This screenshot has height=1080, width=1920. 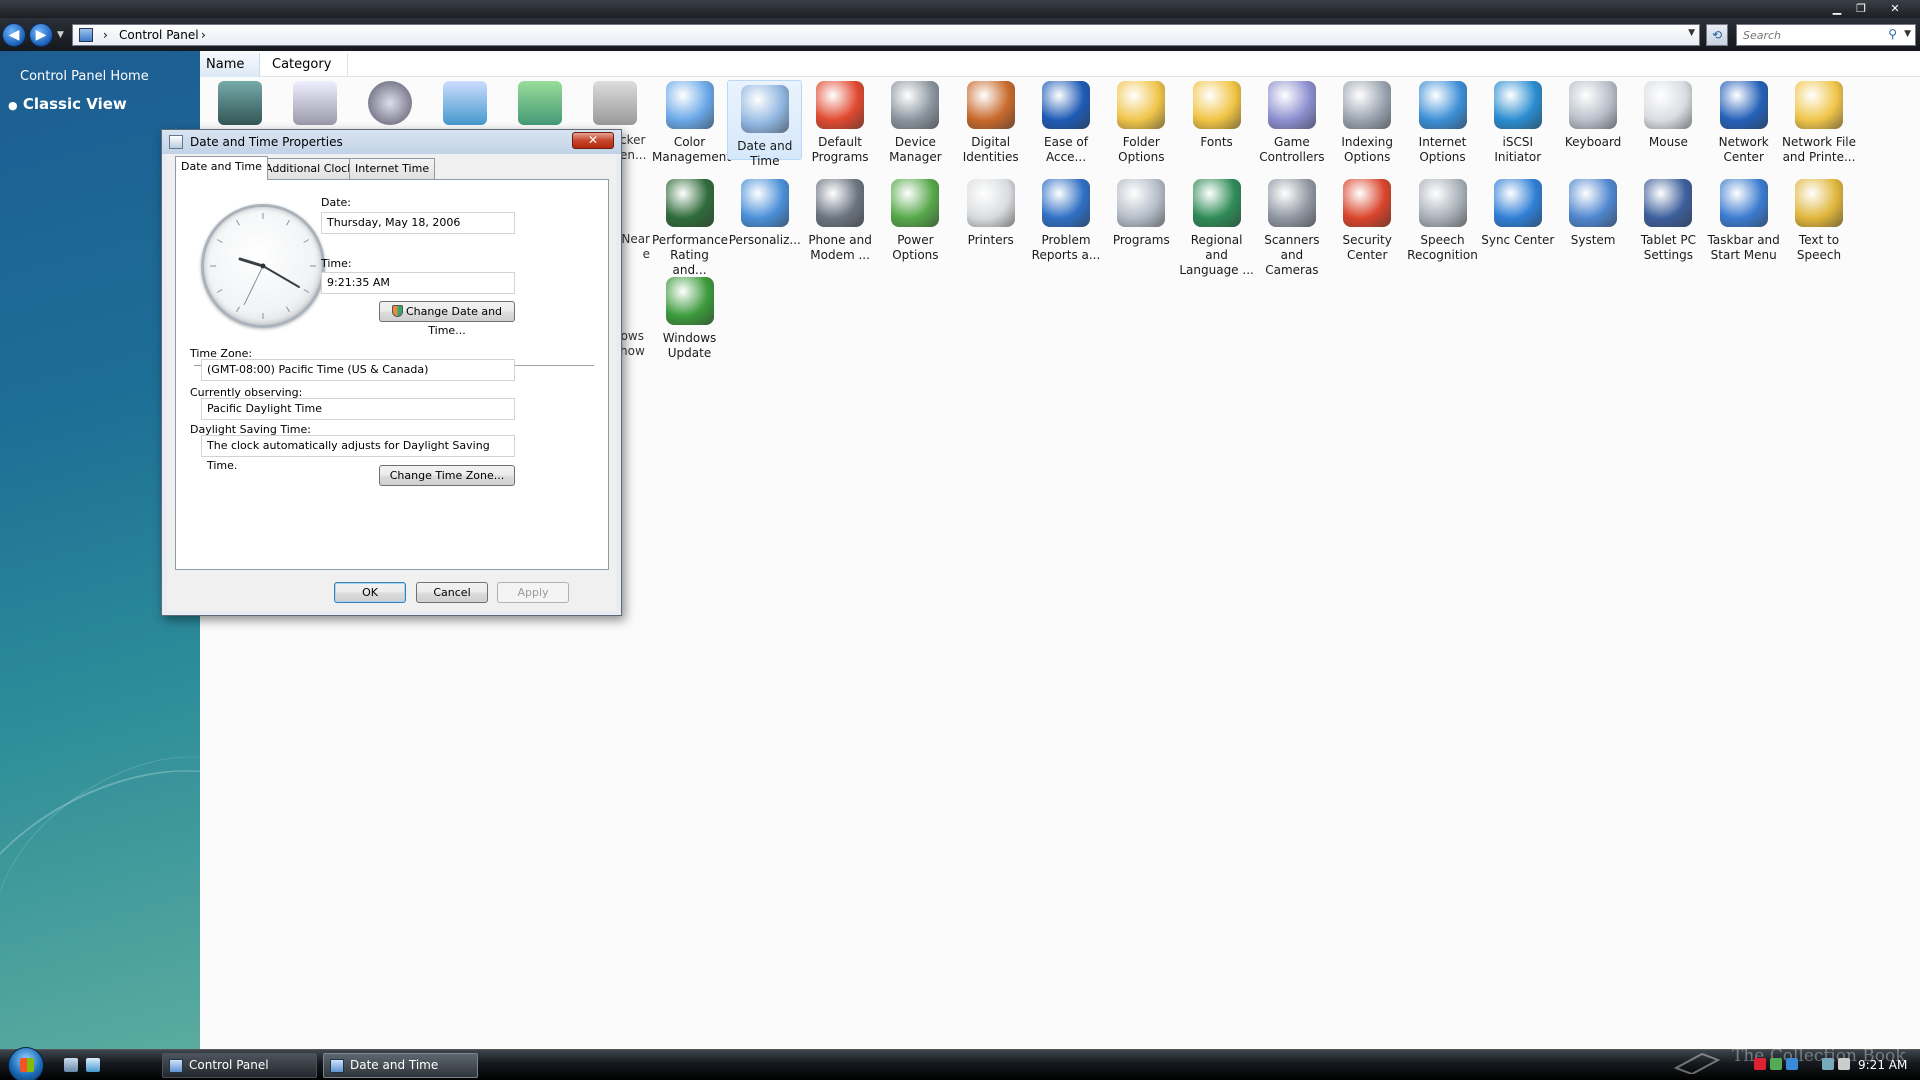 What do you see at coordinates (593, 140) in the screenshot?
I see `dialog-close-button: ✕` at bounding box center [593, 140].